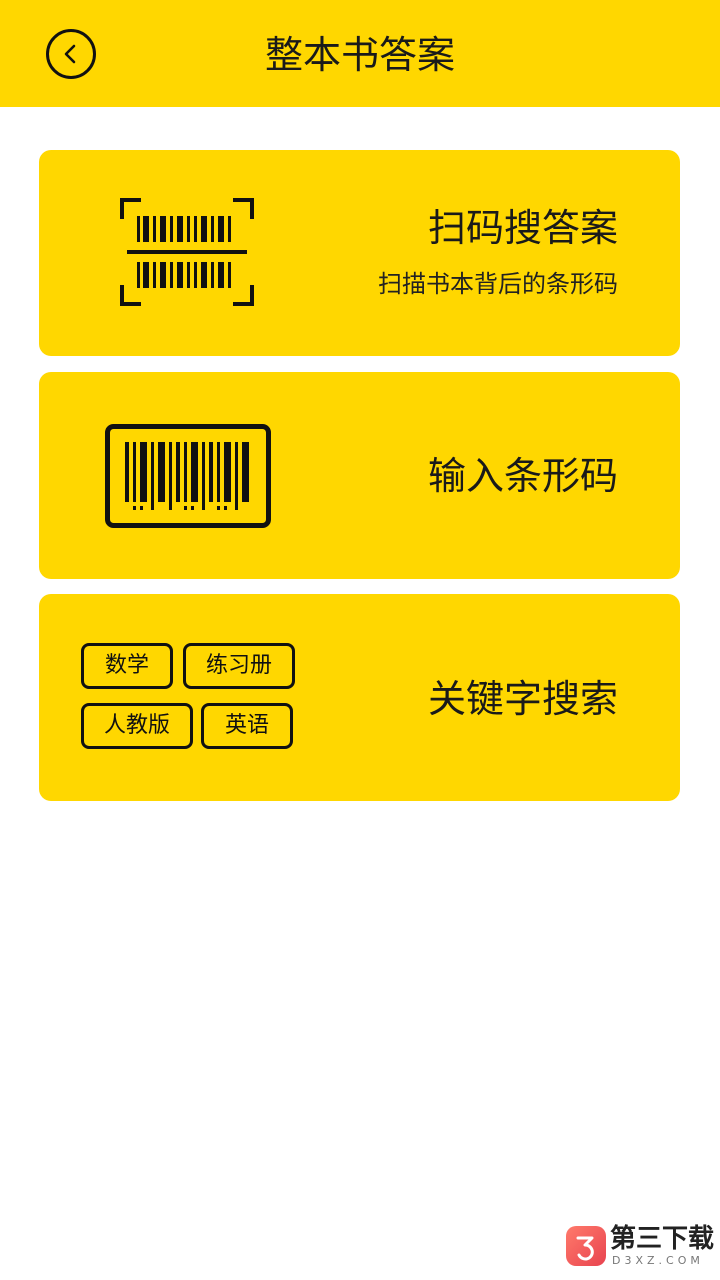  I want to click on page-title: 整本书答案, so click(359, 55).